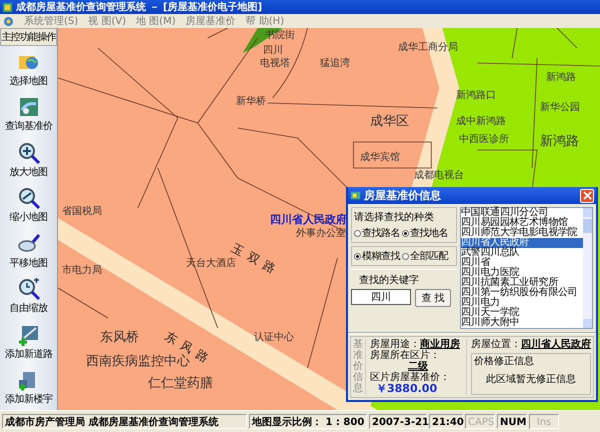  I want to click on map-label: 猛追湾, so click(335, 63).